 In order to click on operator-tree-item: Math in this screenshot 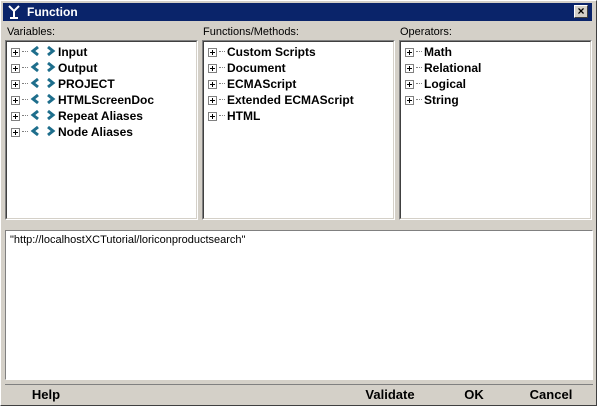, I will do `click(428, 52)`.